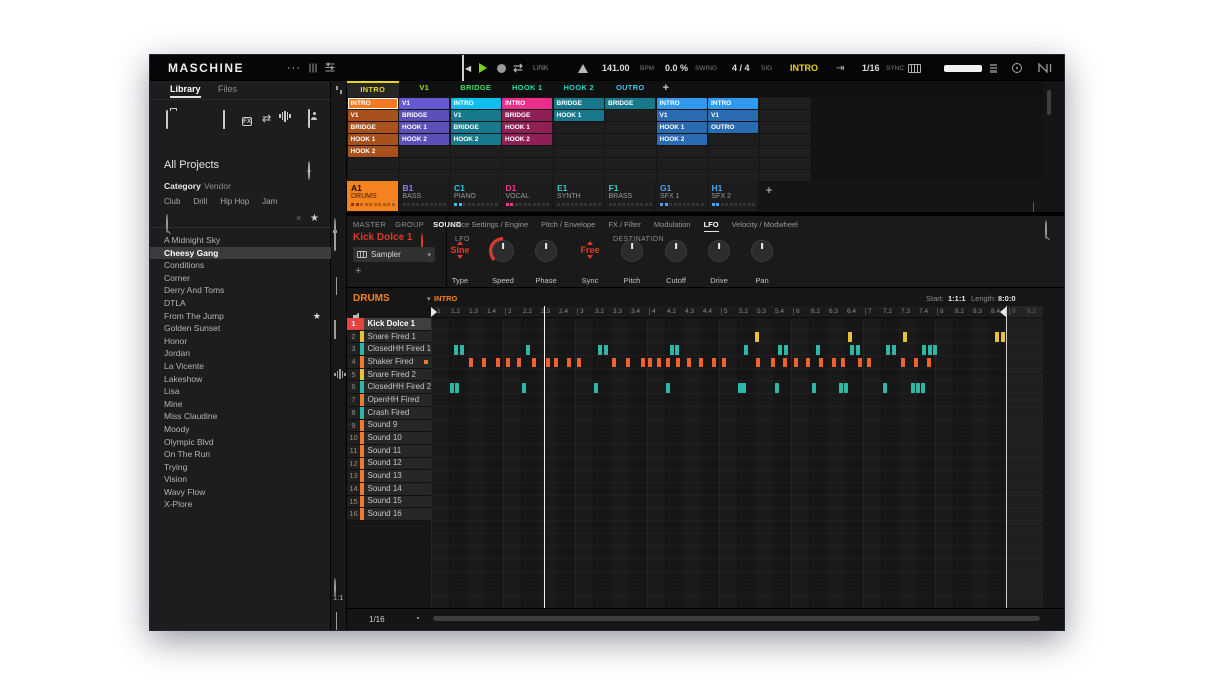  What do you see at coordinates (711, 226) in the screenshot?
I see `plugin-tab: LFO` at bounding box center [711, 226].